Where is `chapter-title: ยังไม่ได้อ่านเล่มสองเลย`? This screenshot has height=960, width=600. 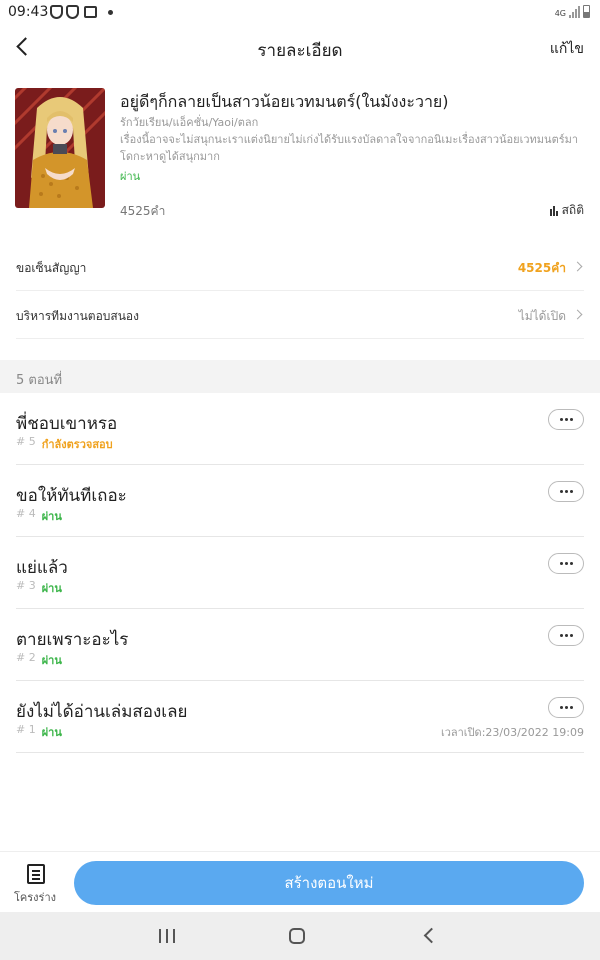 chapter-title: ยังไม่ได้อ่านเล่มสองเลย is located at coordinates (102, 712).